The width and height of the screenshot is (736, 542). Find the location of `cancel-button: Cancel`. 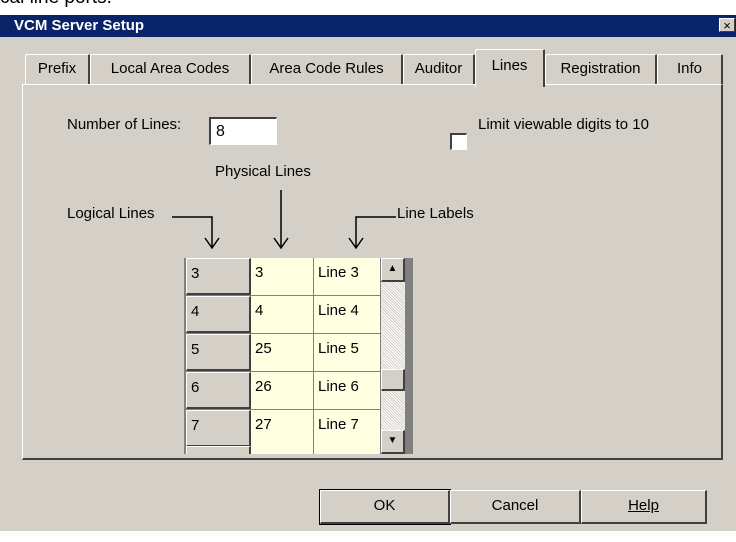

cancel-button: Cancel is located at coordinates (515, 507).